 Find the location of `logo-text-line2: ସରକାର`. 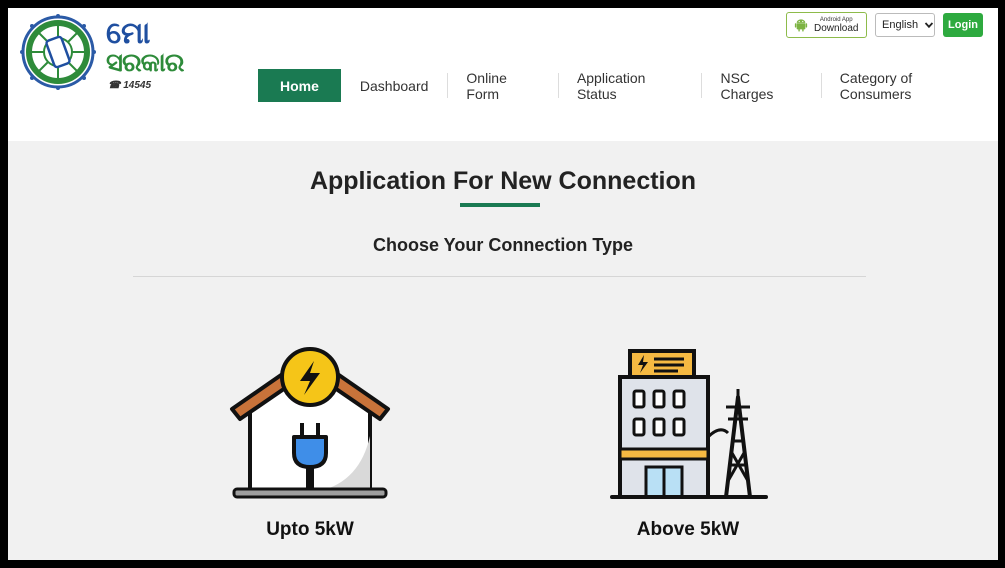

logo-text-line2: ସରକାର is located at coordinates (145, 63).